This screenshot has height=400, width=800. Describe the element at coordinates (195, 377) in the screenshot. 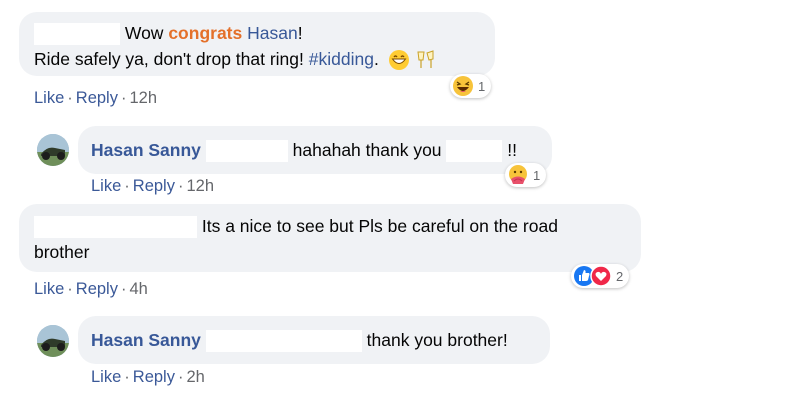

I see `timestamp: 2h` at that location.